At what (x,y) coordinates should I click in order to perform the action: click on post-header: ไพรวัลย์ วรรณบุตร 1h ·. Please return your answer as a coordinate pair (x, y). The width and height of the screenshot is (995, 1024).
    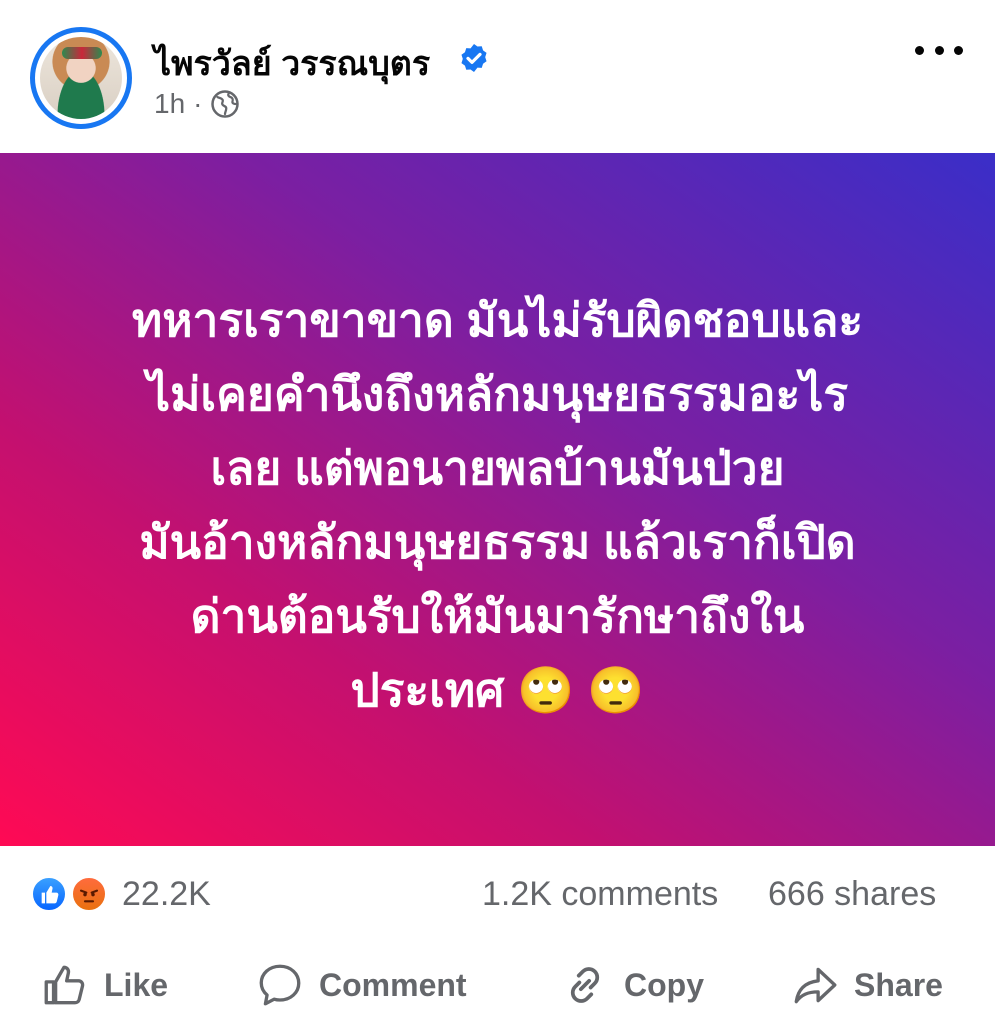
    Looking at the image, I should click on (497, 75).